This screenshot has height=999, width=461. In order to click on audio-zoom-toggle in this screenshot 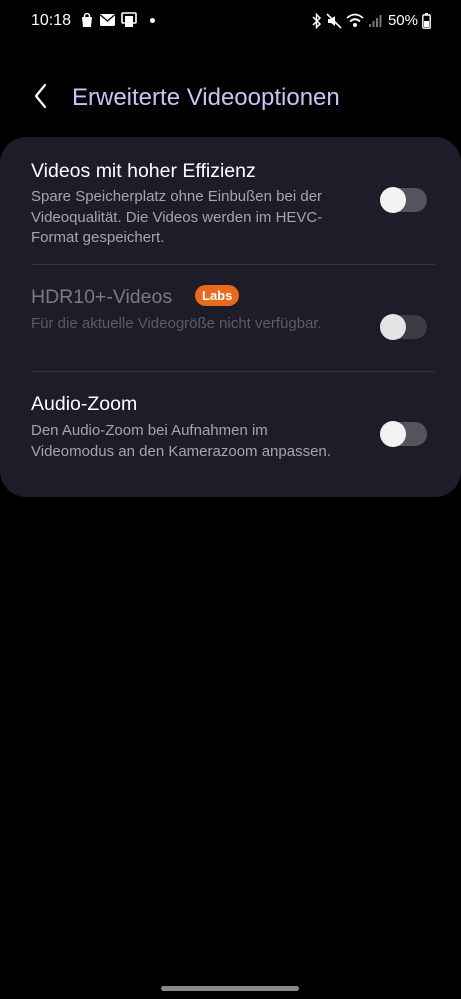, I will do `click(403, 434)`.